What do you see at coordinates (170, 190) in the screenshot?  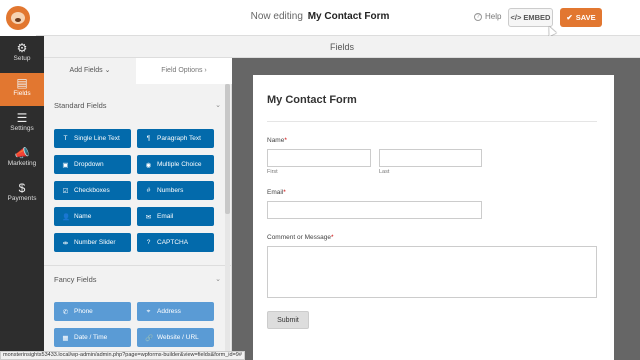 I see `field-button-label: Numbers` at bounding box center [170, 190].